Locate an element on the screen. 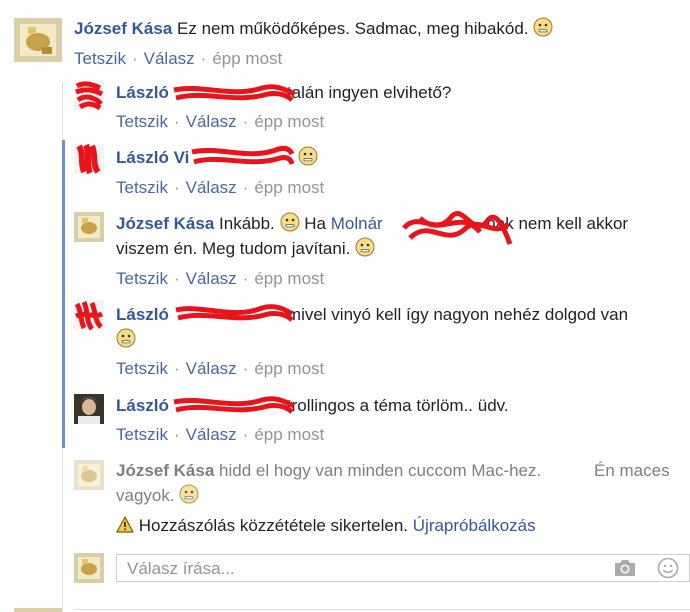 This screenshot has width=690, height=612. comment-text: Én maces is located at coordinates (632, 470).